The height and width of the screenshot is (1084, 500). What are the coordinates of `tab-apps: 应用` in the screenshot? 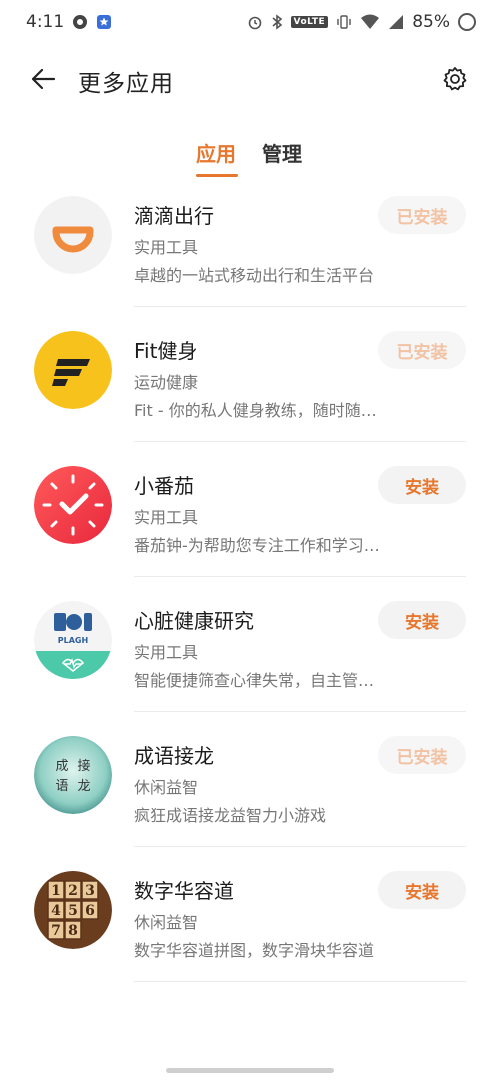 It's located at (216, 152).